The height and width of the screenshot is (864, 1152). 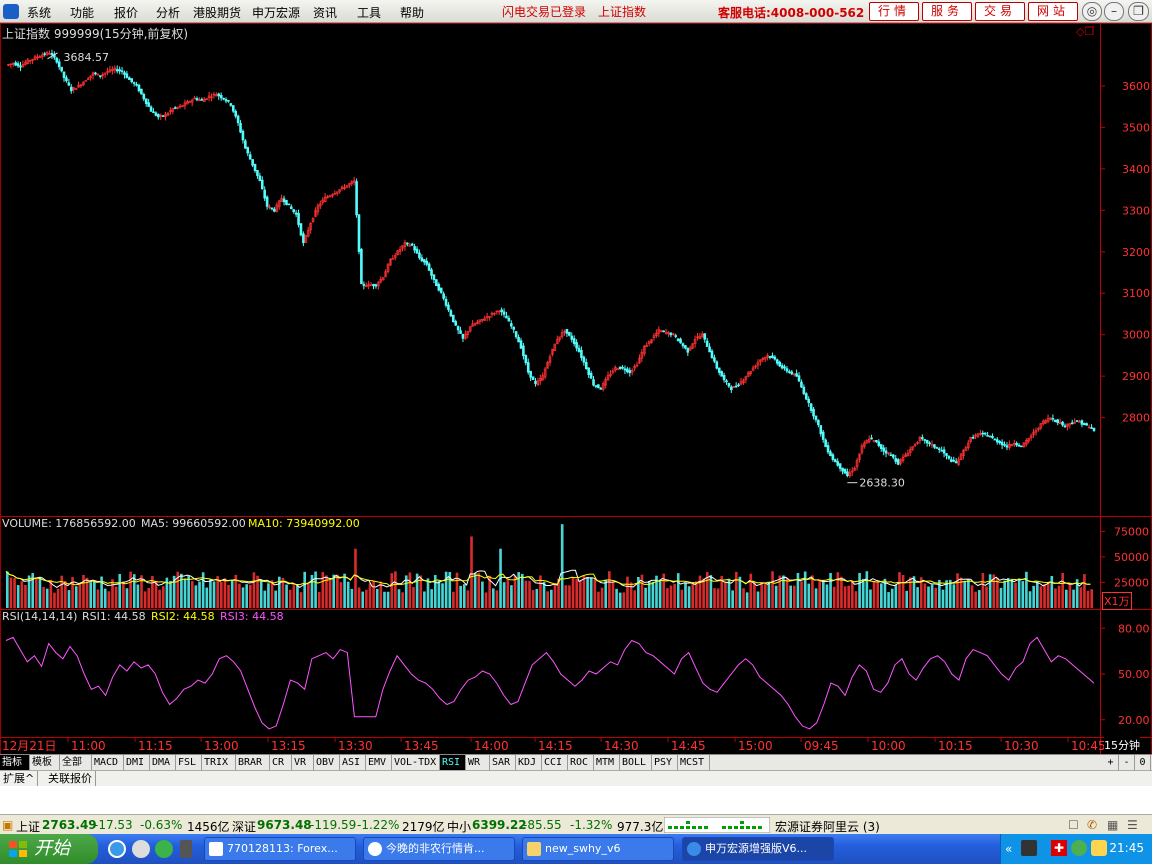 What do you see at coordinates (281, 762) in the screenshot?
I see `tab-cr: CR` at bounding box center [281, 762].